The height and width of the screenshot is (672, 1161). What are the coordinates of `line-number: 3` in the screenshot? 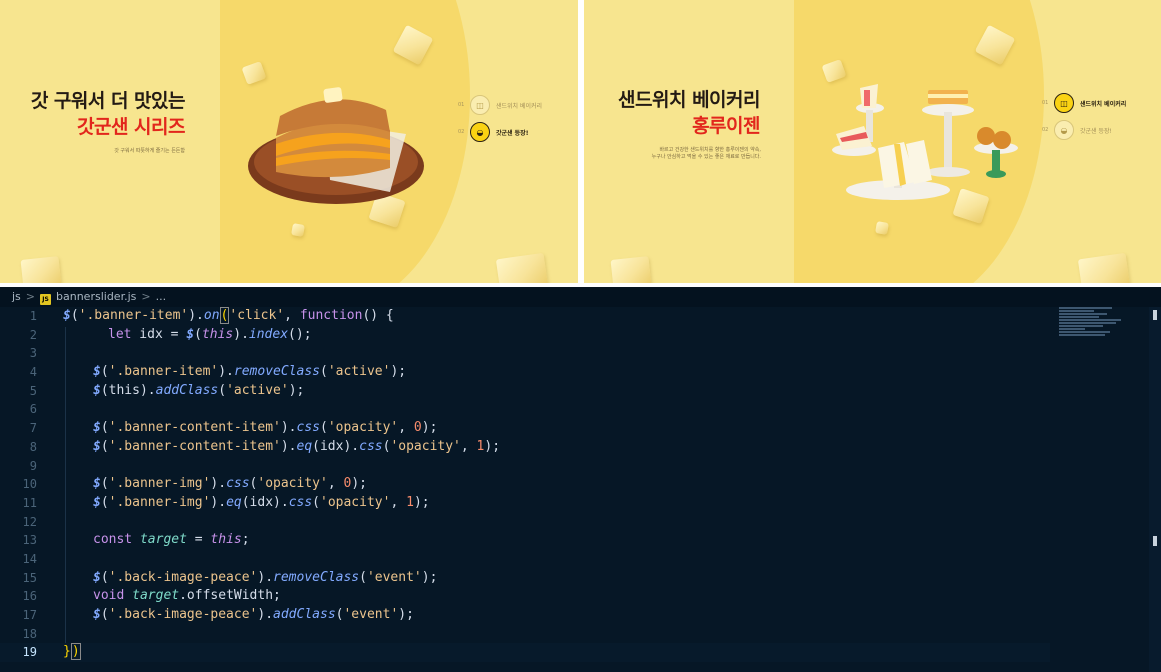 It's located at (33, 353).